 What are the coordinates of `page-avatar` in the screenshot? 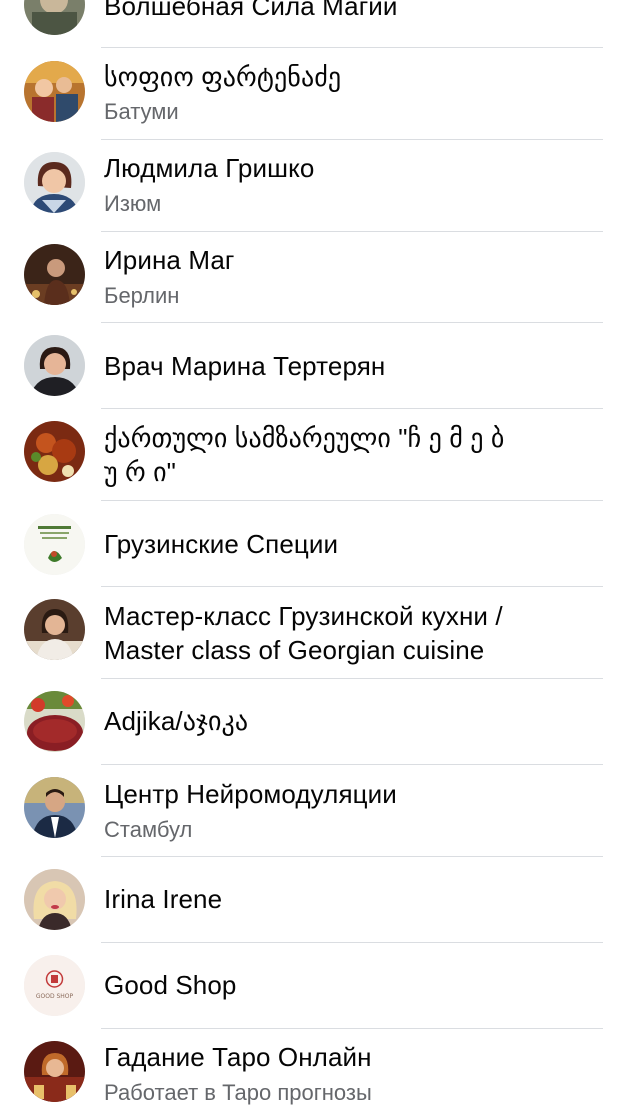 It's located at (54, 17).